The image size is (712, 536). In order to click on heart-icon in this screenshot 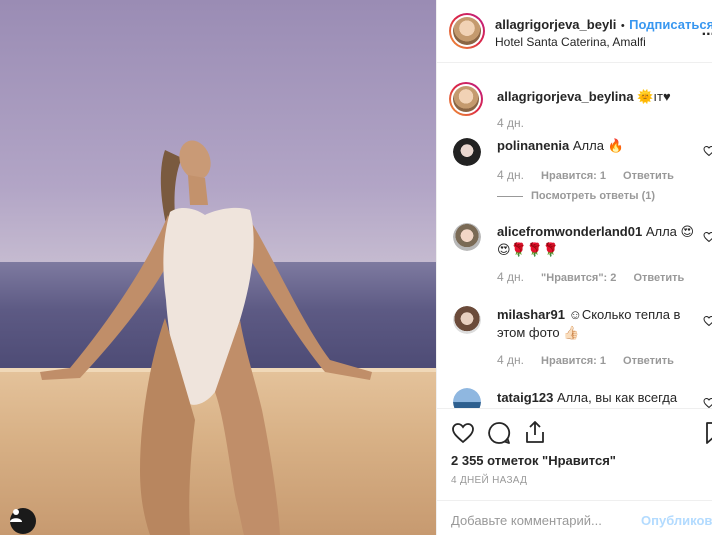, I will do `click(463, 433)`.